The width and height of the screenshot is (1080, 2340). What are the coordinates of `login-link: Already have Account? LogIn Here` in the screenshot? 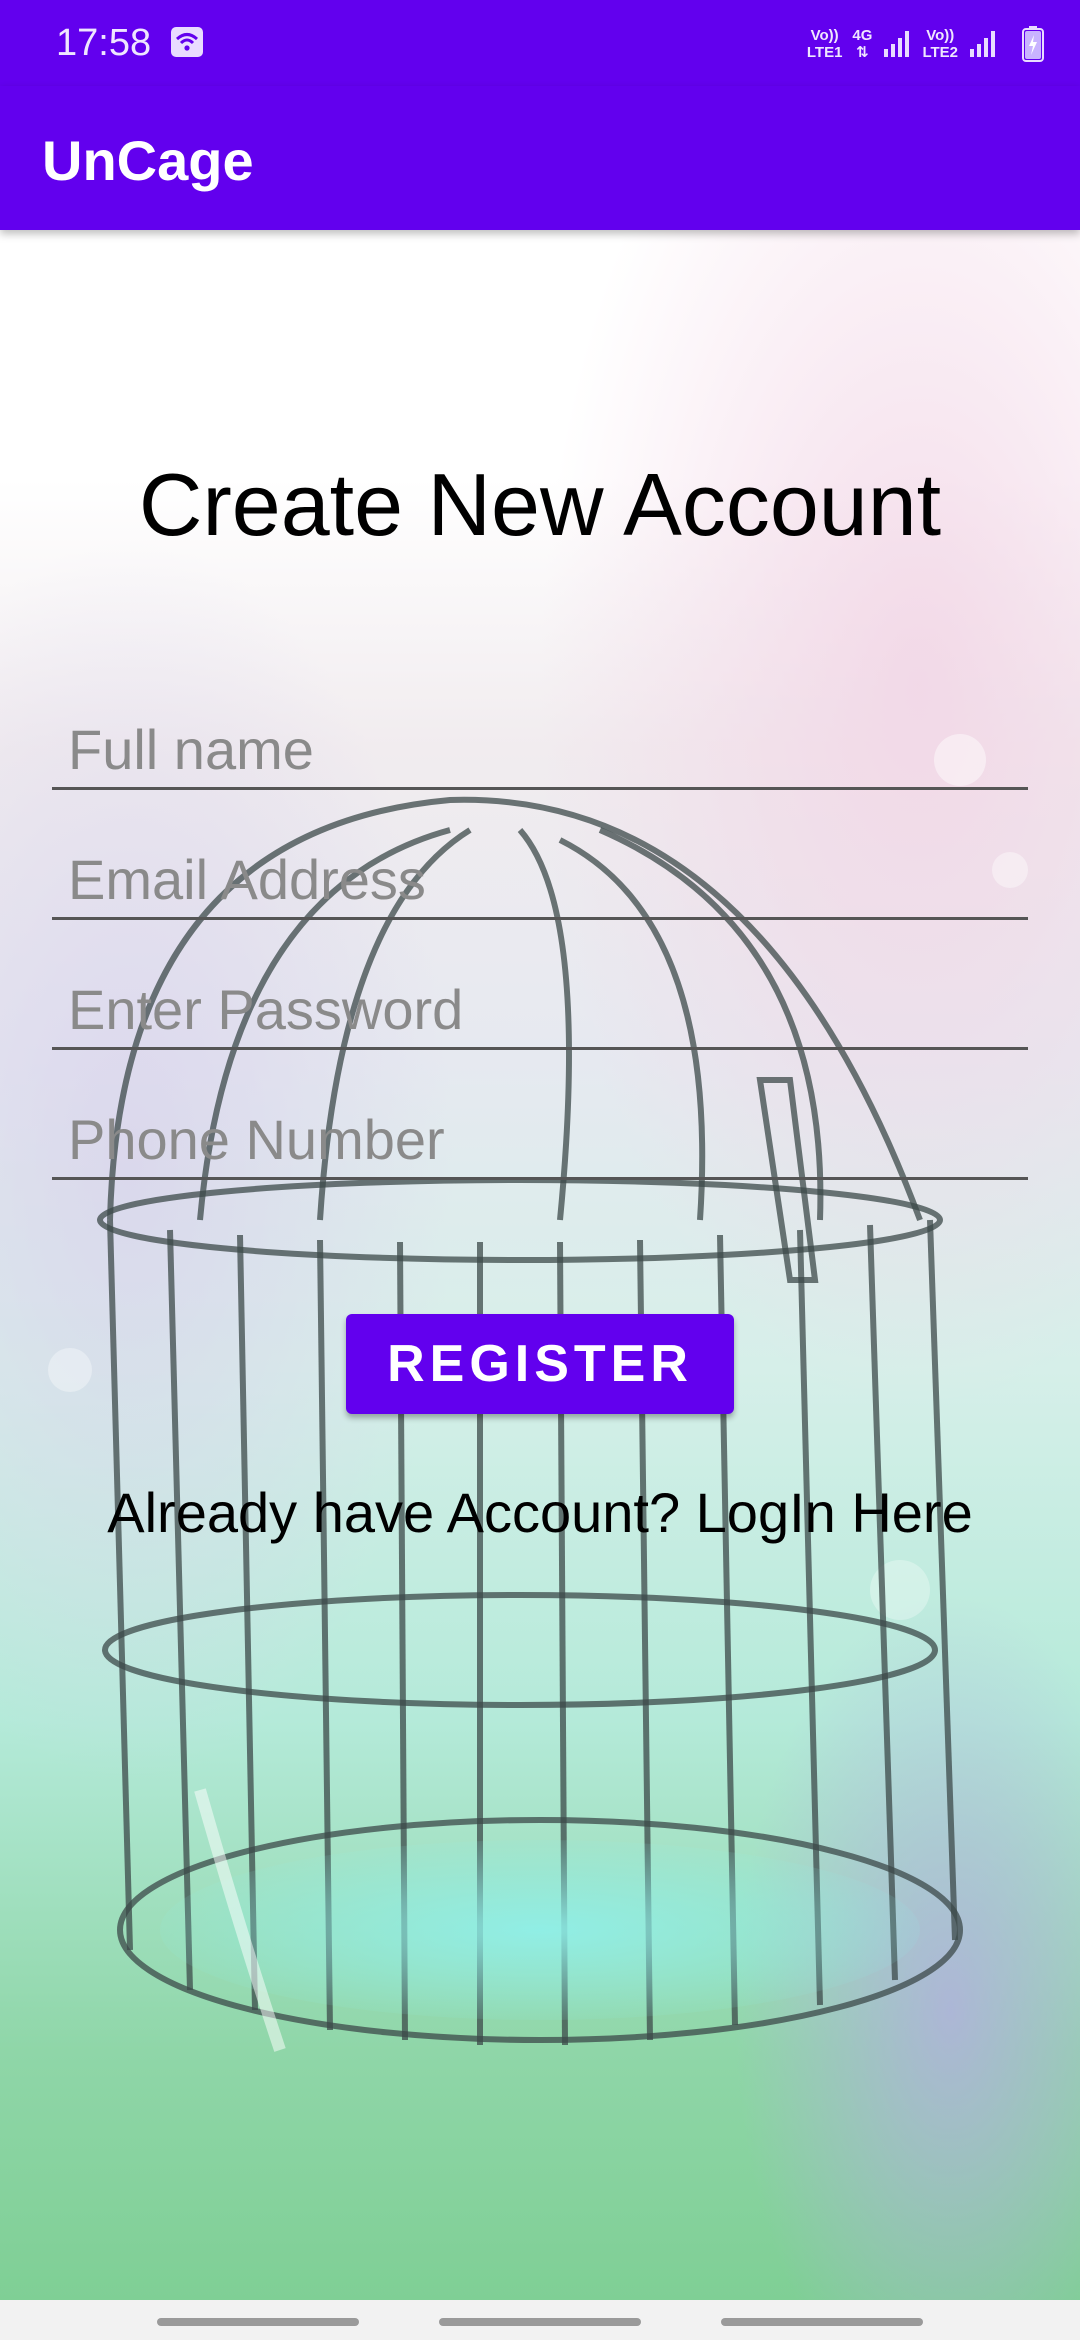 It's located at (540, 1512).